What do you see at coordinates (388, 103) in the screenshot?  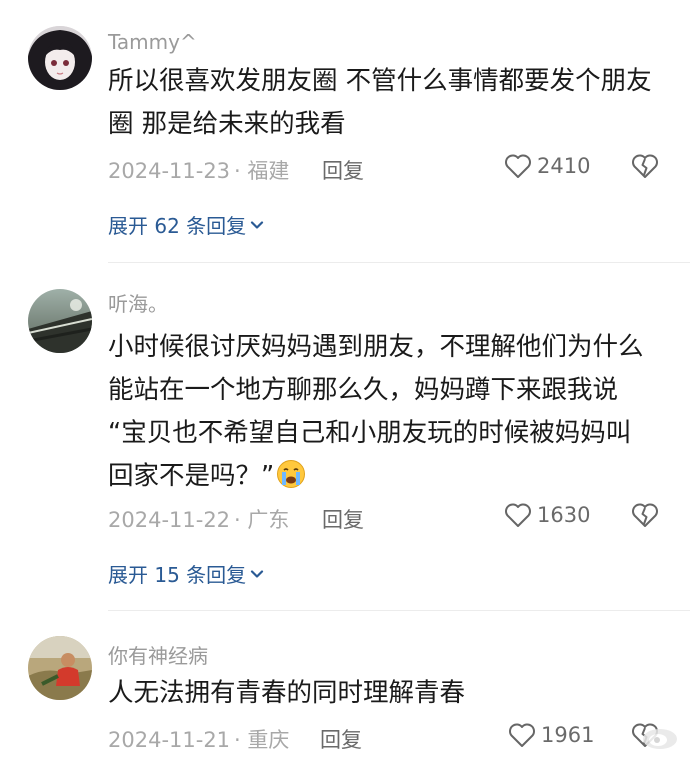 I see `comment-text: 所以很喜欢发朋友圈 不管什么事情都要发个朋友 圈 那是给未来的我看` at bounding box center [388, 103].